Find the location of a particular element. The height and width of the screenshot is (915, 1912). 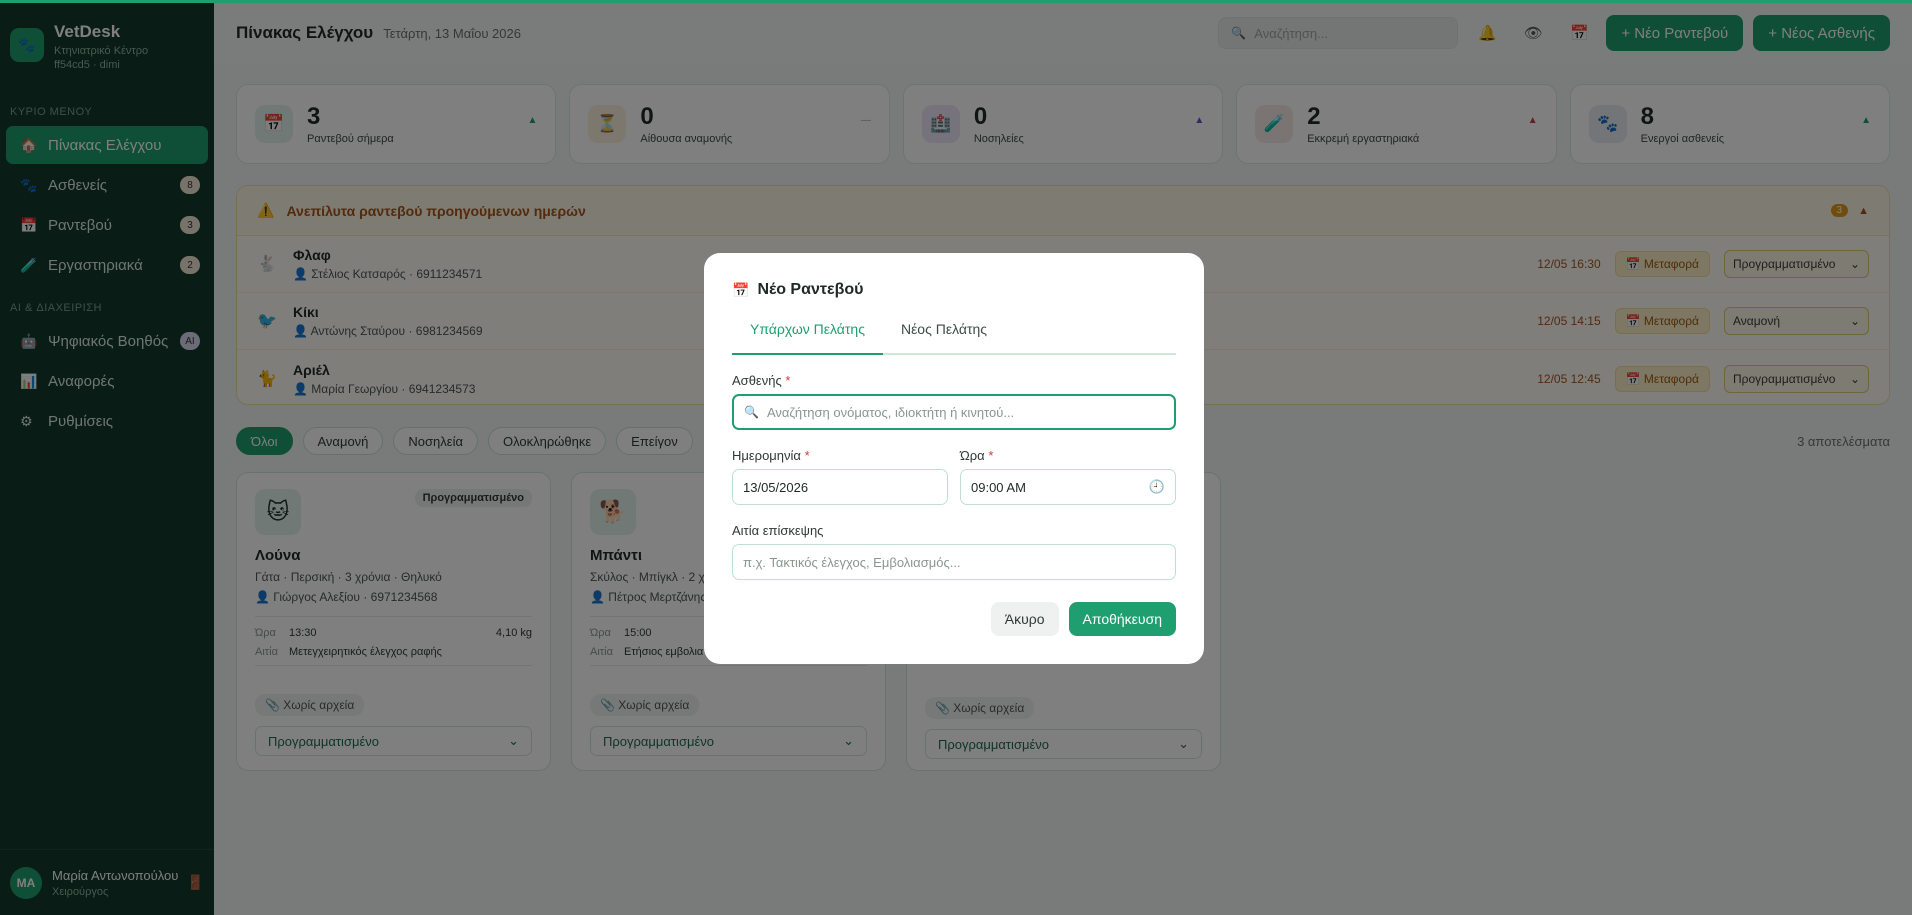

tab-existing-client: Υπάρχων Πελάτης is located at coordinates (807, 338).